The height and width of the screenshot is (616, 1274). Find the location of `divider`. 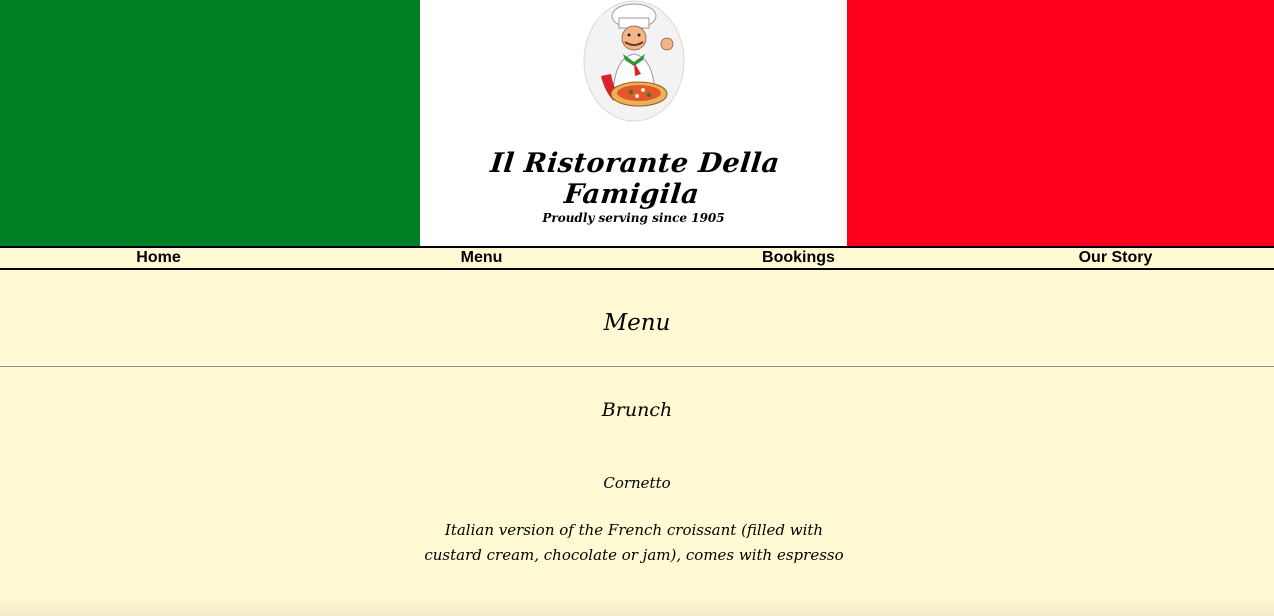

divider is located at coordinates (637, 366).